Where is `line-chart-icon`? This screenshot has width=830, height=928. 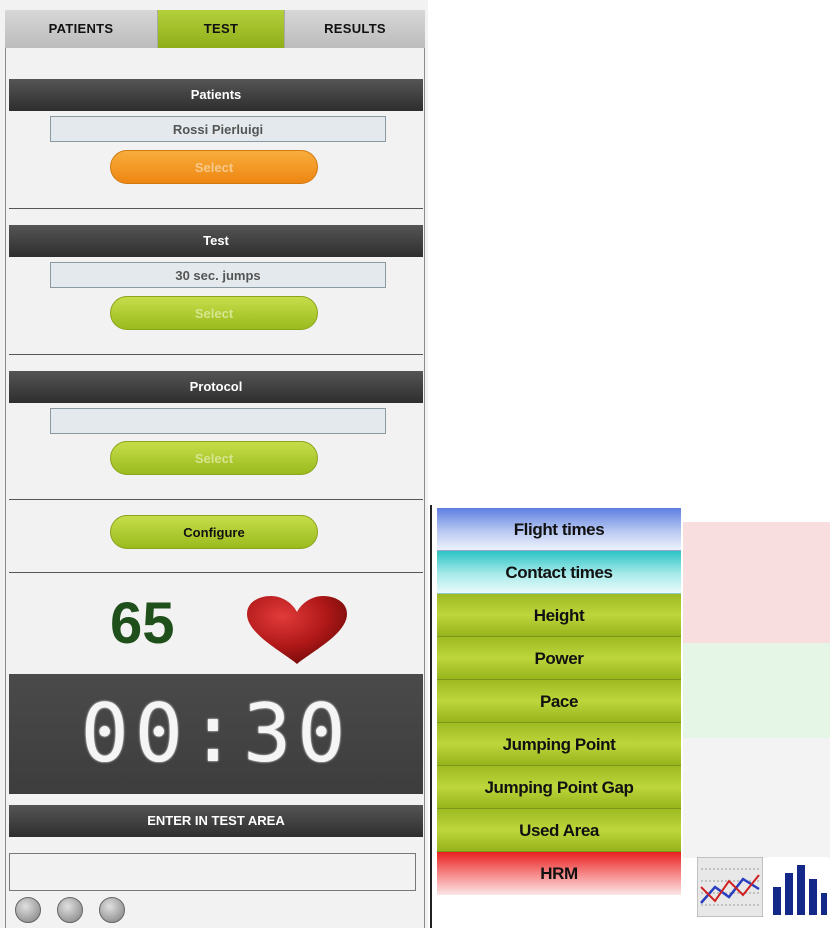
line-chart-icon is located at coordinates (730, 887).